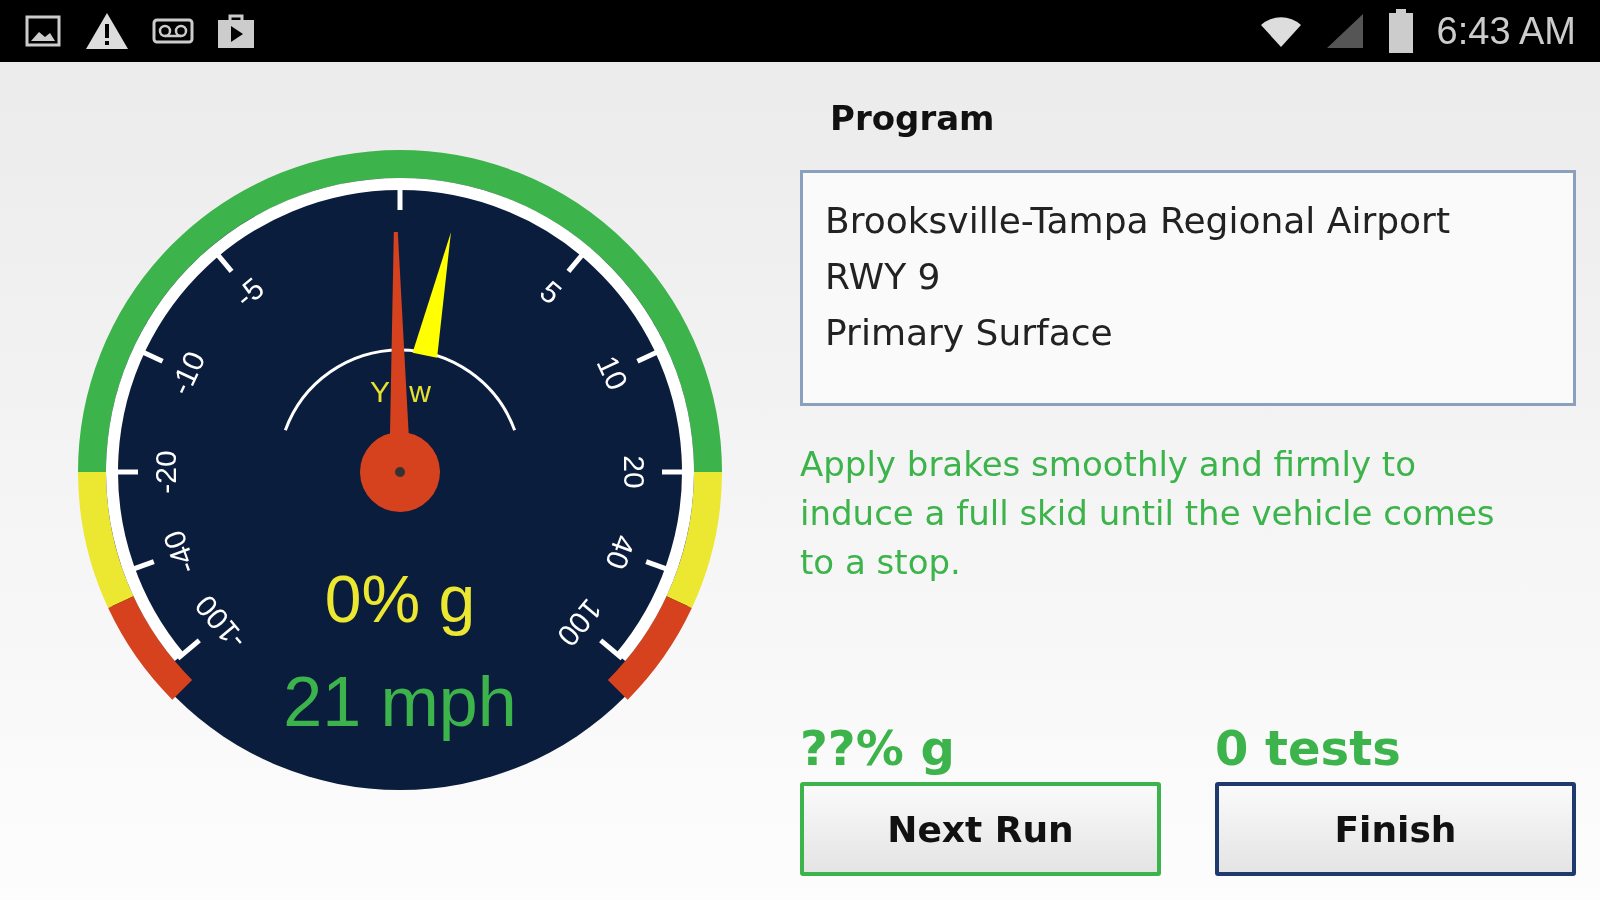 The height and width of the screenshot is (900, 1600). What do you see at coordinates (883, 277) in the screenshot?
I see `program-line: RWY 9` at bounding box center [883, 277].